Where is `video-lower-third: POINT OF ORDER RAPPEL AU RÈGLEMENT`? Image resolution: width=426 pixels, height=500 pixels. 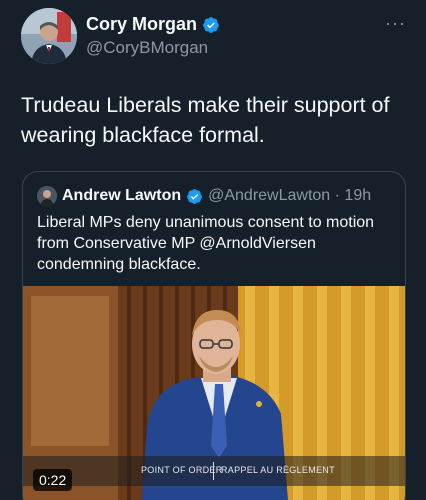 video-lower-third: POINT OF ORDER RAPPEL AU RÈGLEMENT is located at coordinates (214, 471).